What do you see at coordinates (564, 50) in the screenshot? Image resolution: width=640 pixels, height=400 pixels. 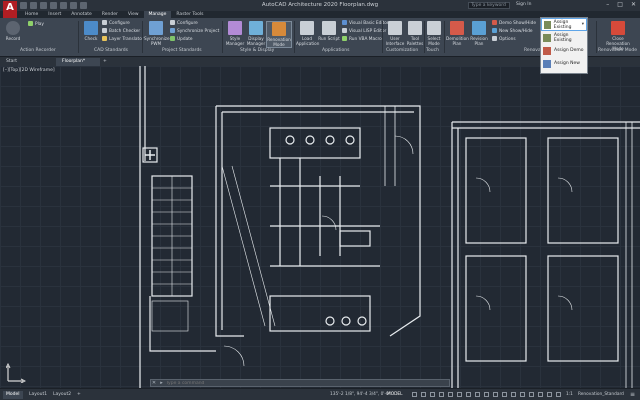 I see `dropdown-item-assign-demo: Assign Demo` at bounding box center [564, 50].